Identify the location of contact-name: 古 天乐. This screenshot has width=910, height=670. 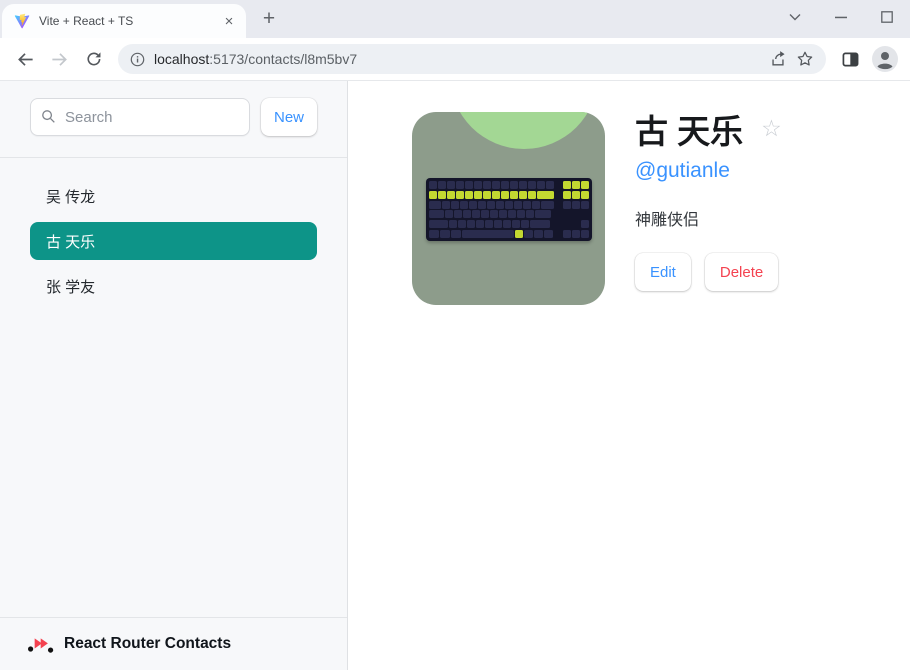
(689, 131).